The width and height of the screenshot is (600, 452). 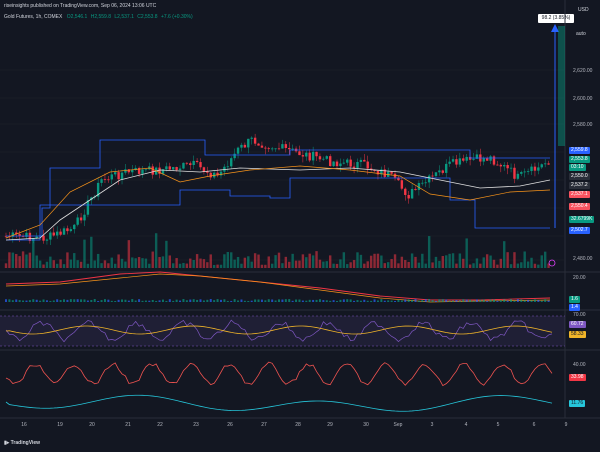 I want to click on time-axis-label: 5, so click(x=498, y=425).